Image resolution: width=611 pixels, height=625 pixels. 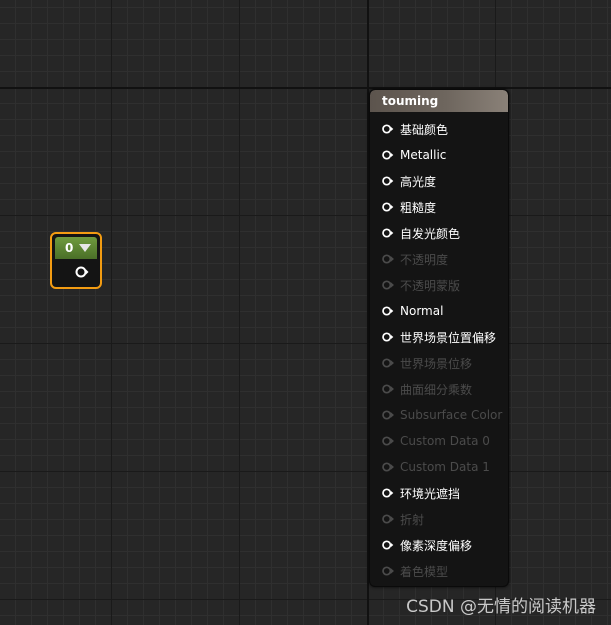 I want to click on material-input-pin: 着色模型, so click(x=439, y=571).